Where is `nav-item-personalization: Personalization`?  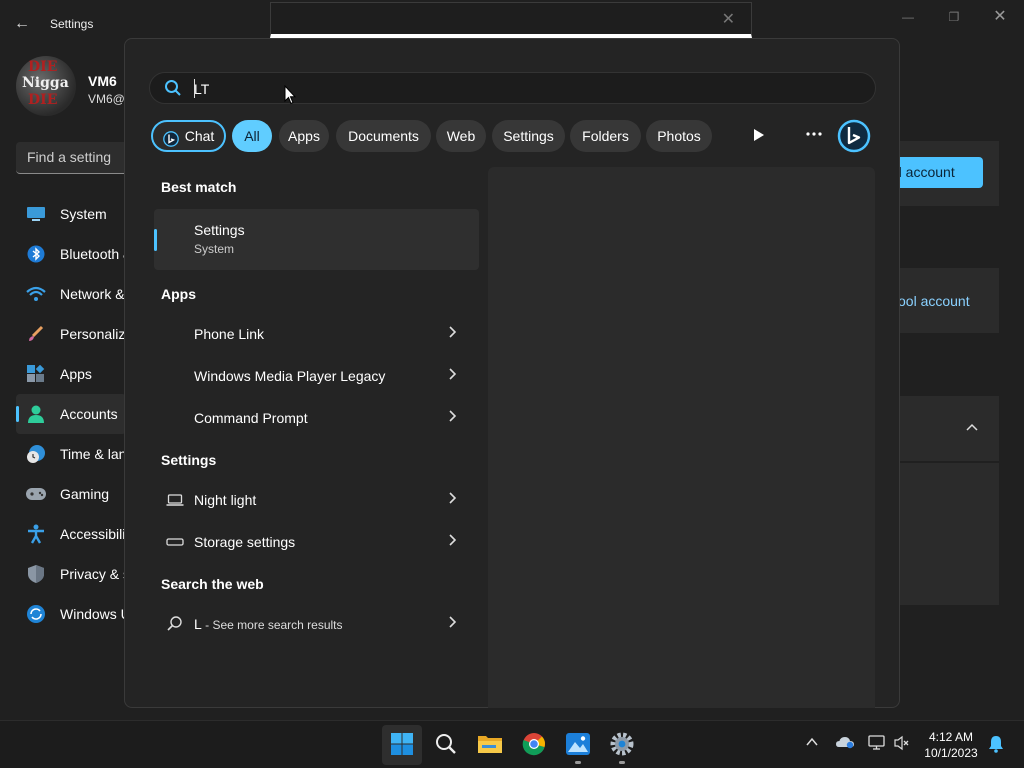
nav-item-personalization: Personalization is located at coordinates (71, 334).